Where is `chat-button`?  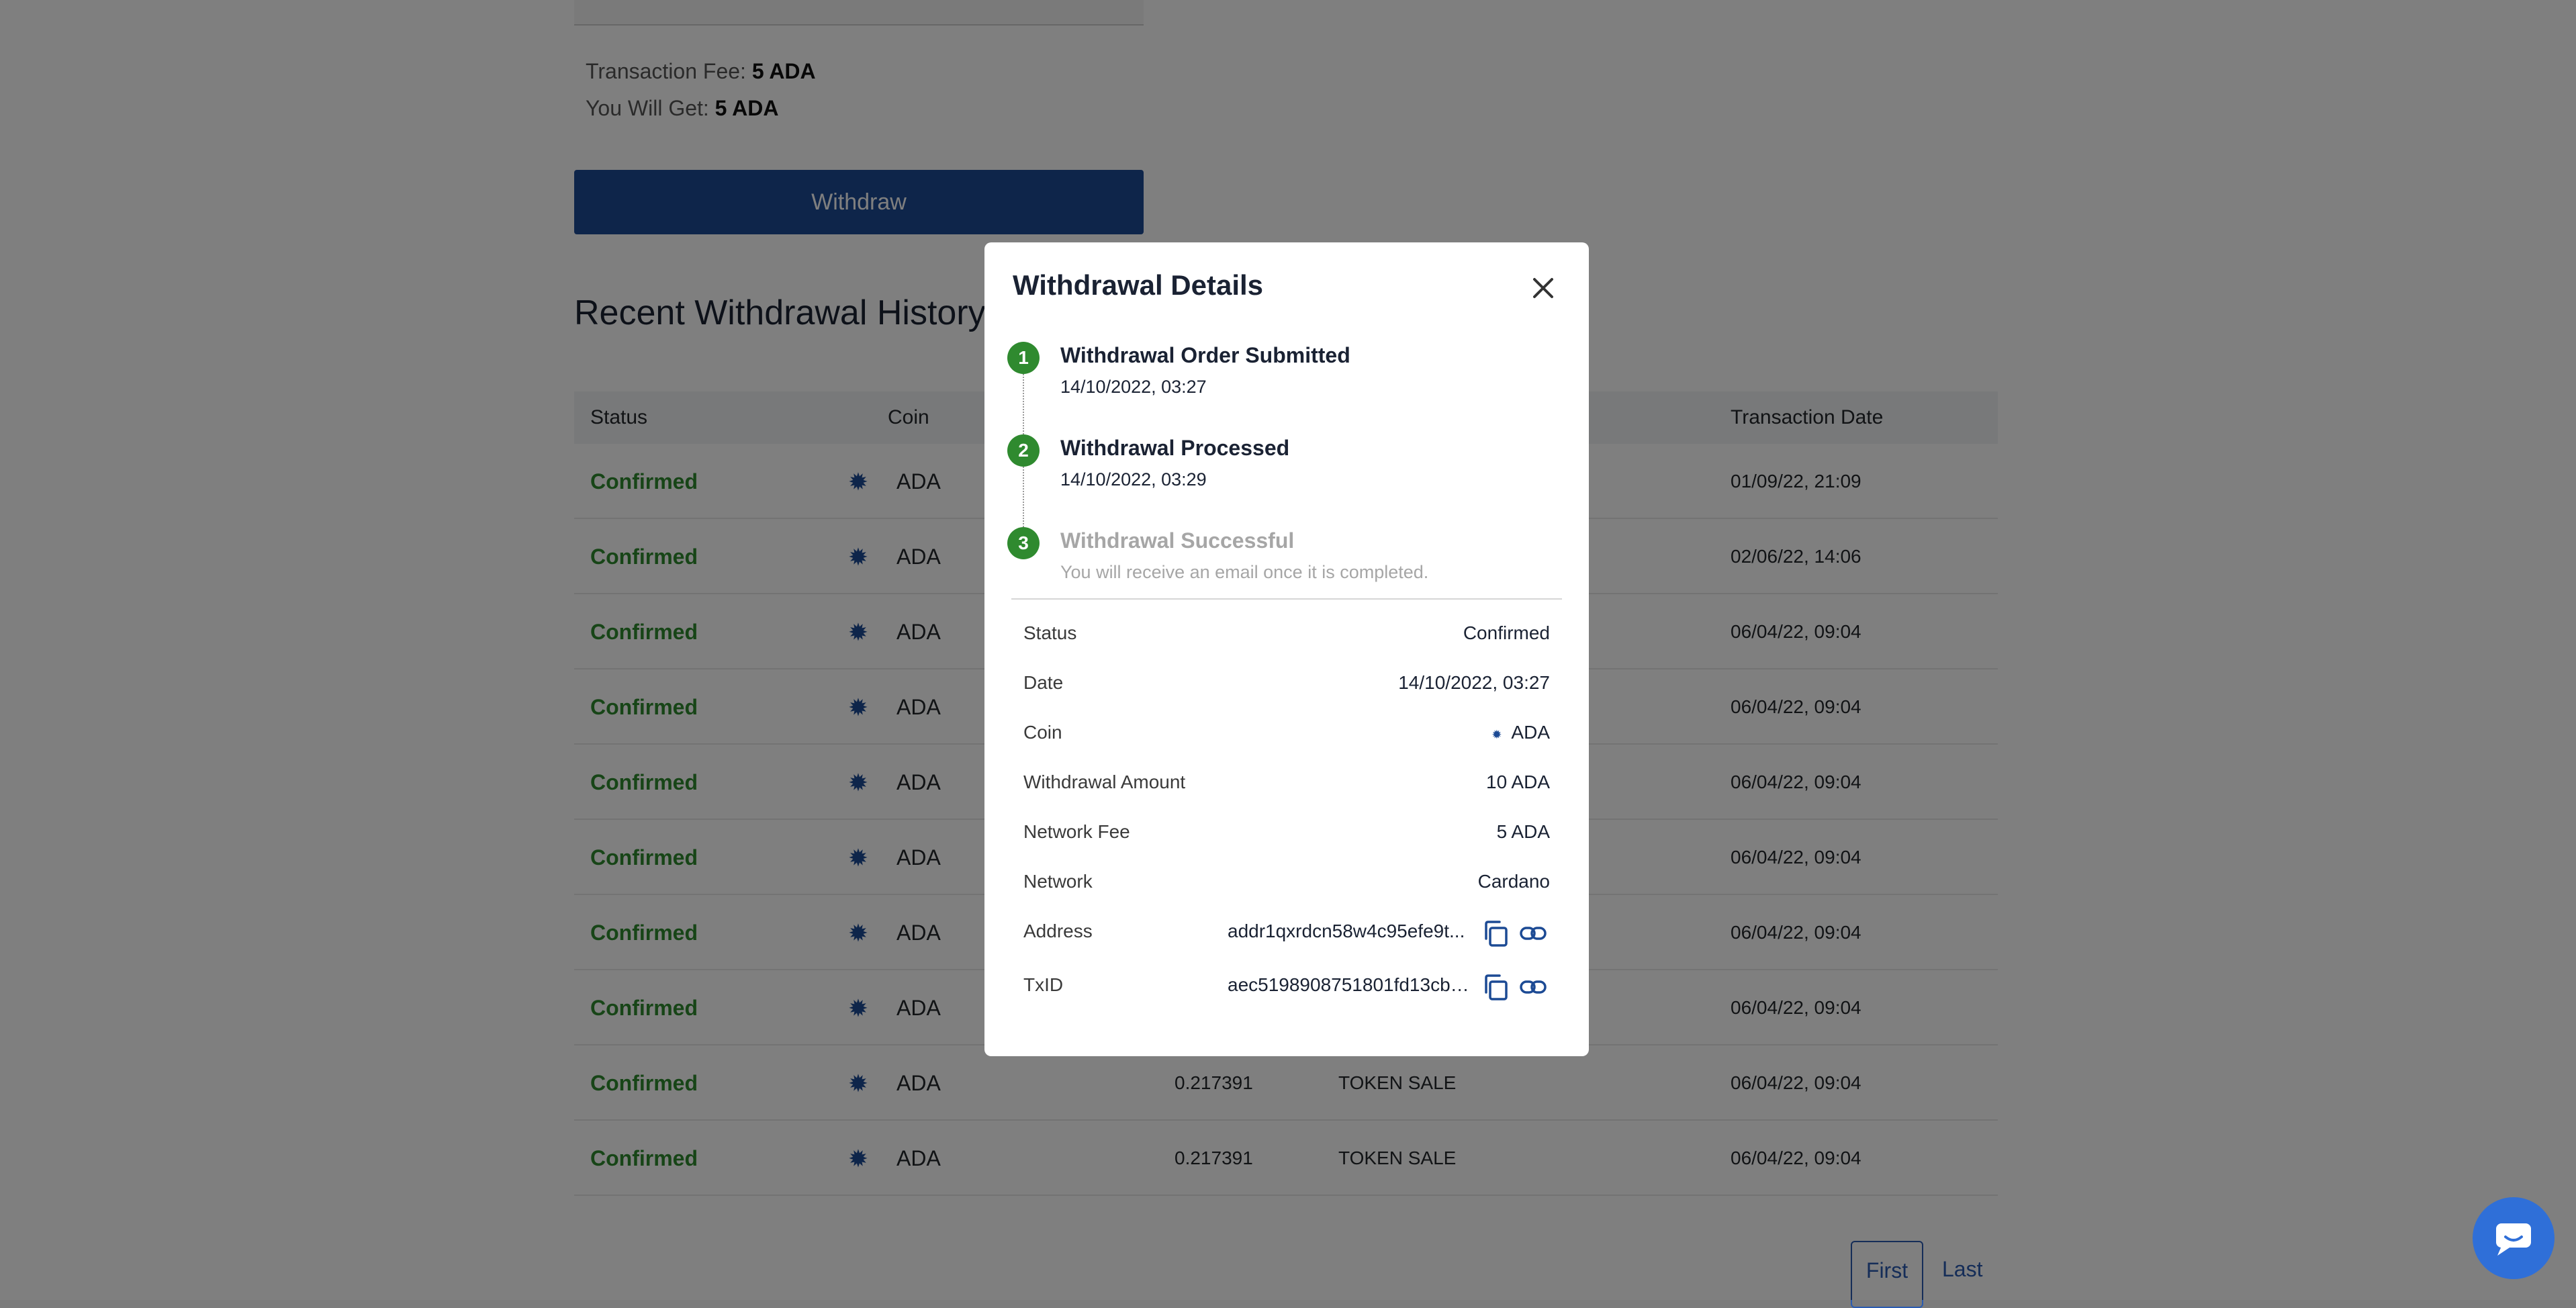
chat-button is located at coordinates (2514, 1238).